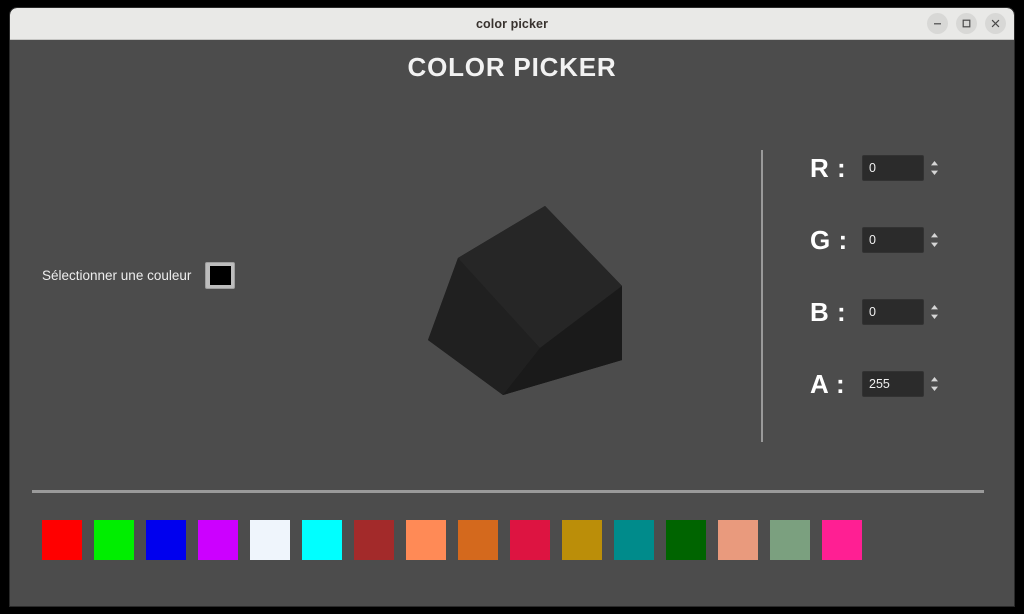  I want to click on close-icon, so click(995, 23).